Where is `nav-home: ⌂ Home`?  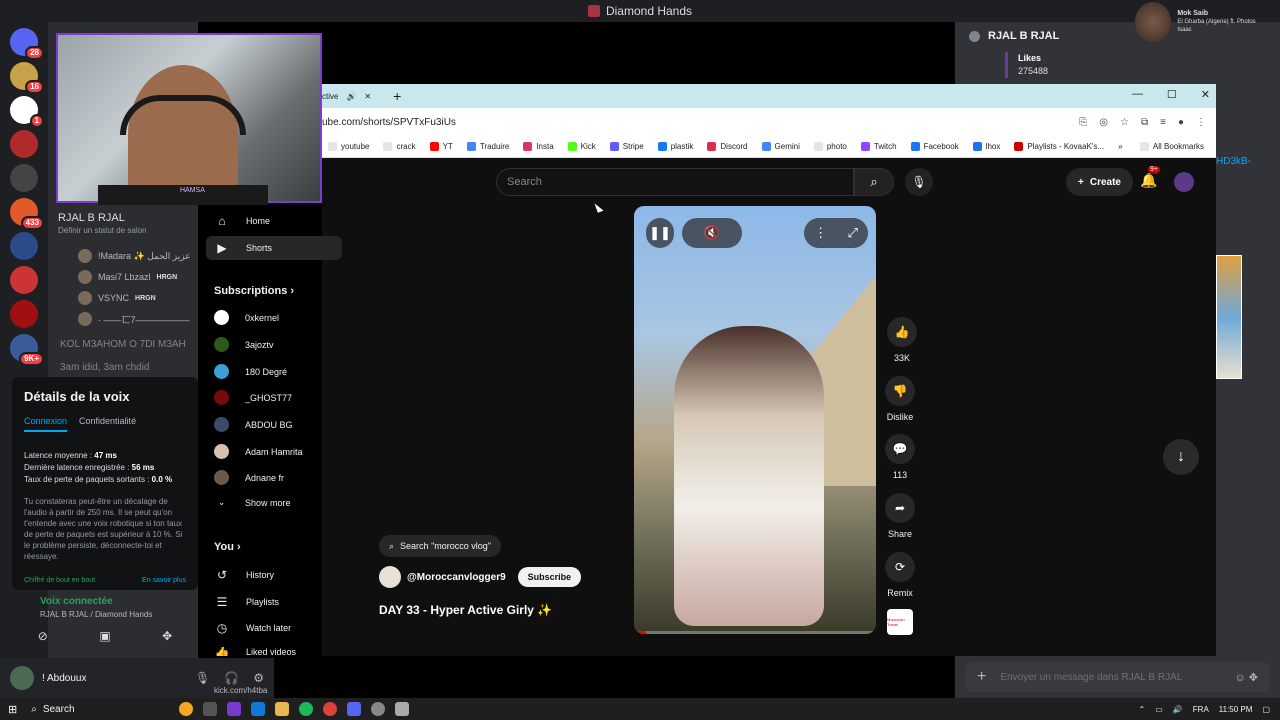 nav-home: ⌂ Home is located at coordinates (242, 221).